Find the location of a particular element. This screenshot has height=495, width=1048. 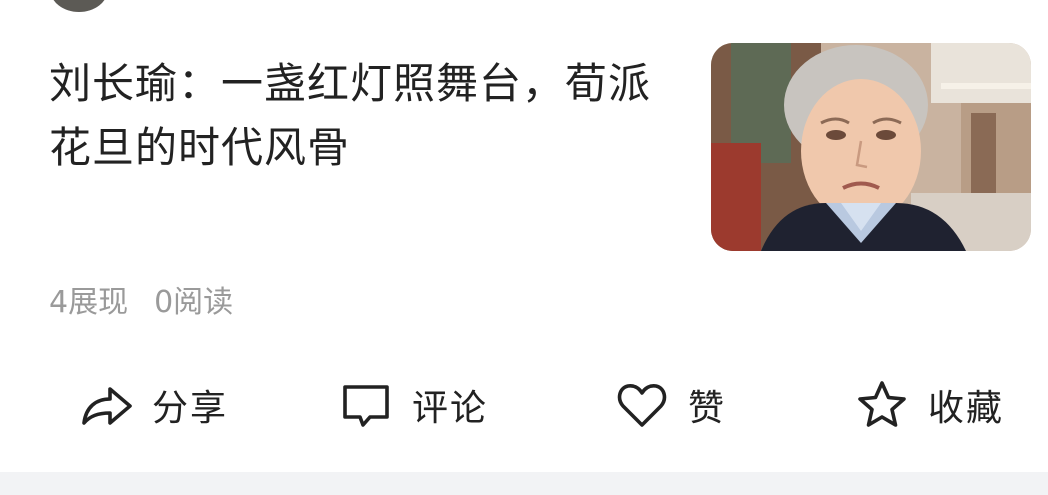

favorite-label: 收藏 is located at coordinates (966, 408).